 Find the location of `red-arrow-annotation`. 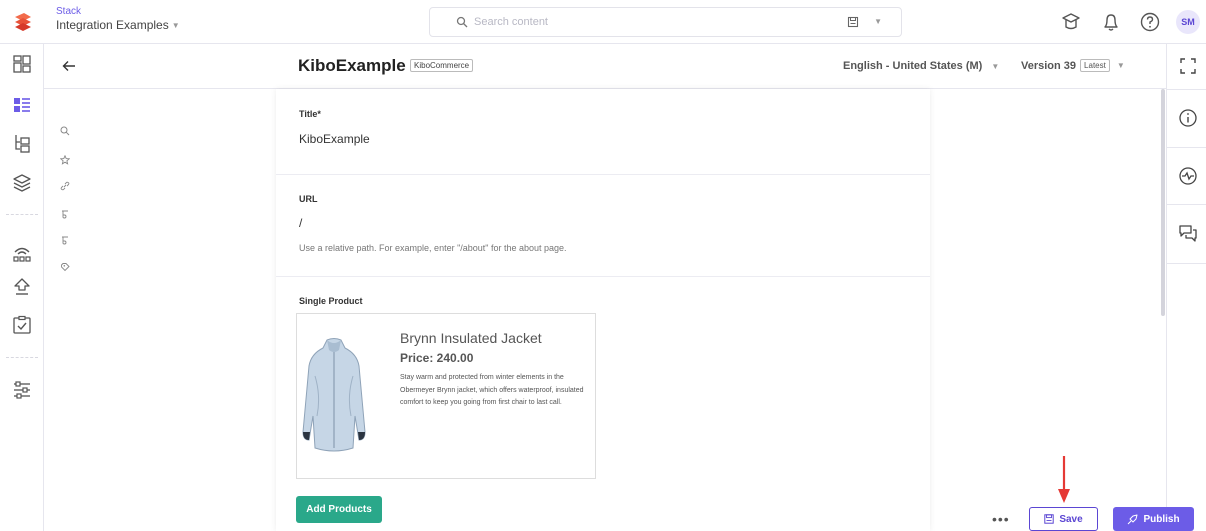

red-arrow-annotation is located at coordinates (1064, 479).